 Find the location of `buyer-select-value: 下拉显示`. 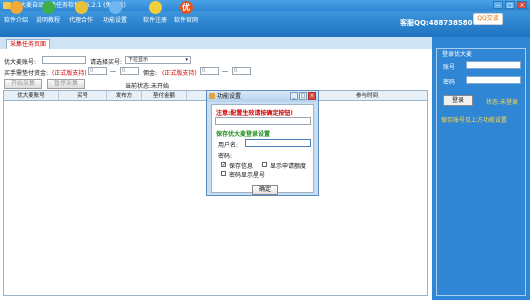

buyer-select-value: 下拉显示 is located at coordinates (138, 60).